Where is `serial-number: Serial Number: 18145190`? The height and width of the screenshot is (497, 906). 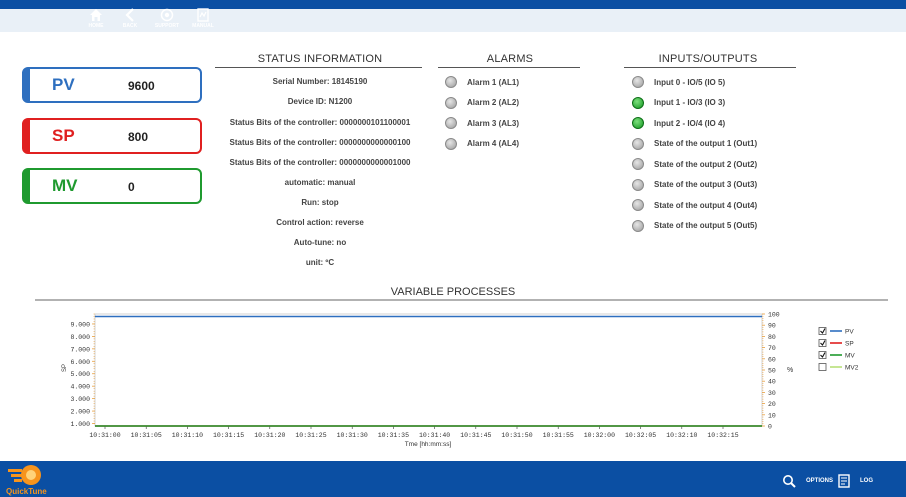
serial-number: Serial Number: 18145190 is located at coordinates (320, 81).